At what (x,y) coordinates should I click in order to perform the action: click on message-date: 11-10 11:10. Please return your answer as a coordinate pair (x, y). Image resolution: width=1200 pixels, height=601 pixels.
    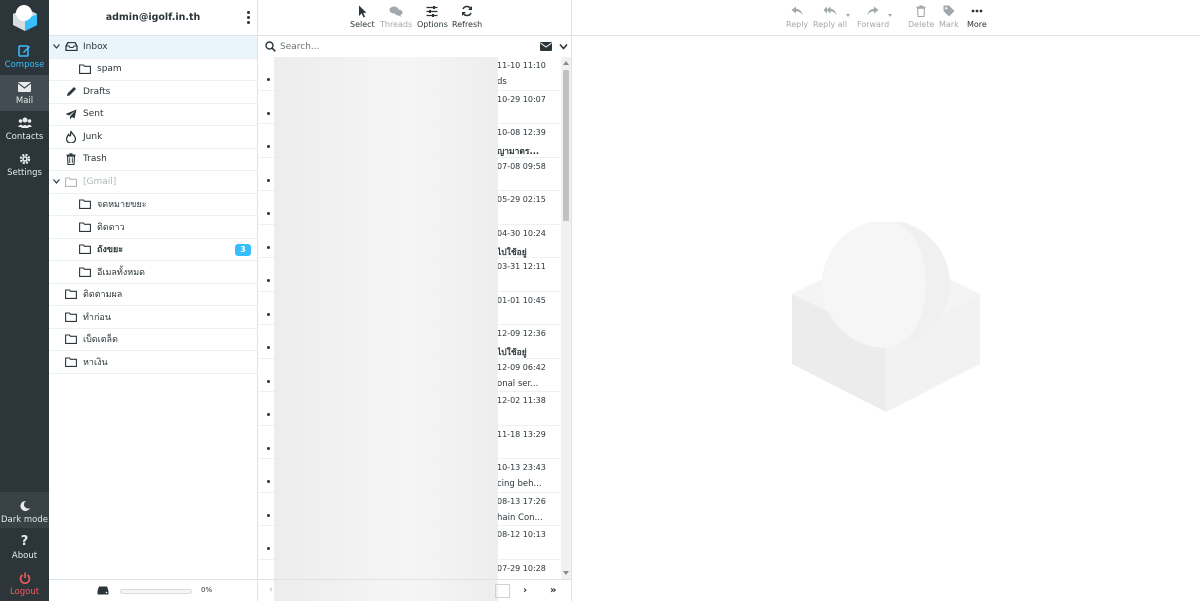
    Looking at the image, I should click on (521, 65).